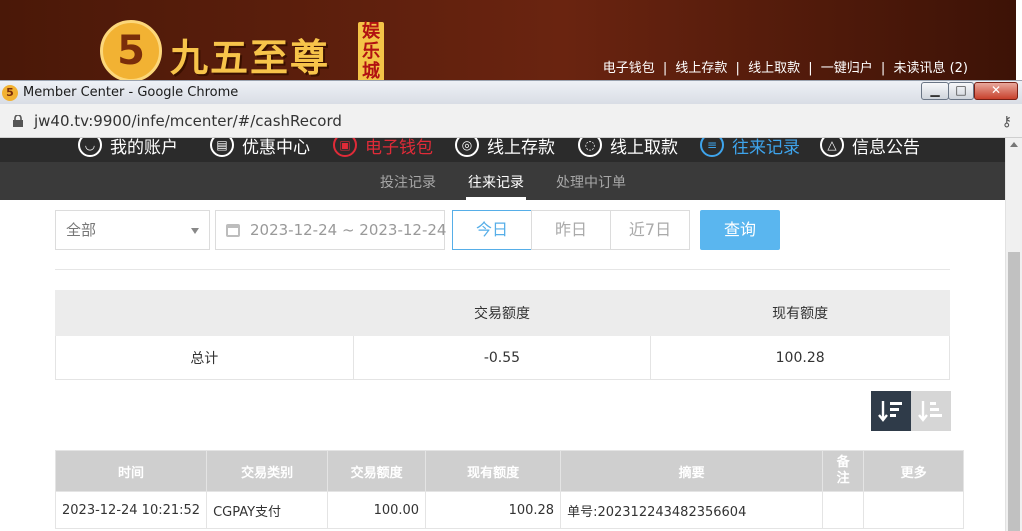  Describe the element at coordinates (493, 510) in the screenshot. I see `cell-balance: 100.28` at that location.